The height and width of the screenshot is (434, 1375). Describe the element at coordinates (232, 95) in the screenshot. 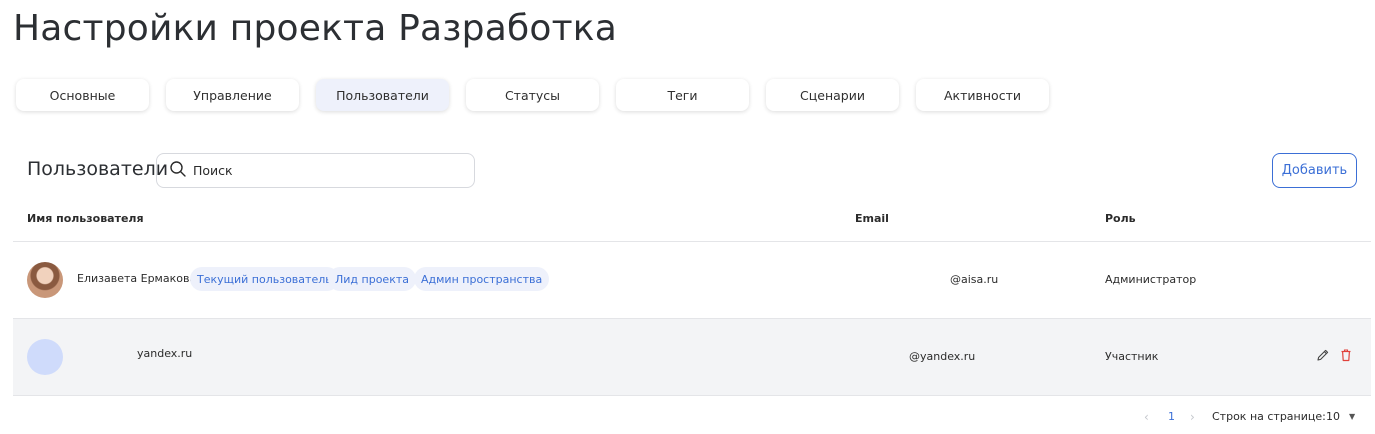

I see `tab-management: Управление` at that location.